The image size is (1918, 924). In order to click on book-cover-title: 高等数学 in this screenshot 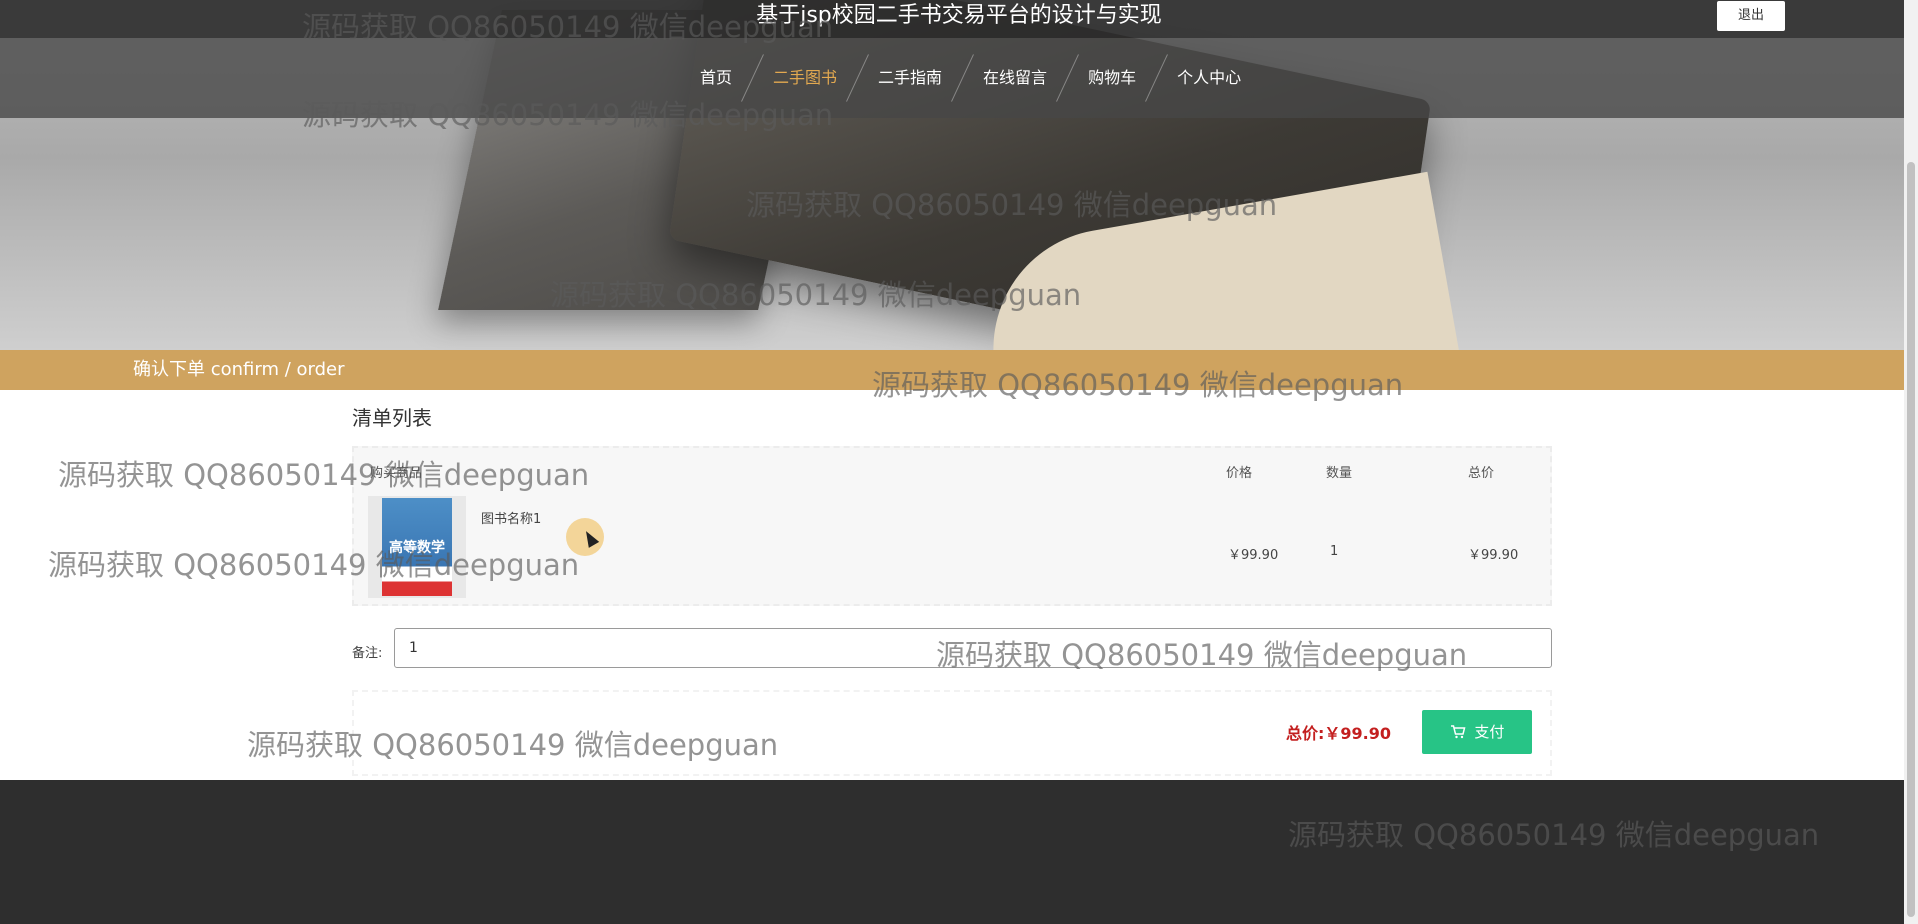, I will do `click(417, 547)`.